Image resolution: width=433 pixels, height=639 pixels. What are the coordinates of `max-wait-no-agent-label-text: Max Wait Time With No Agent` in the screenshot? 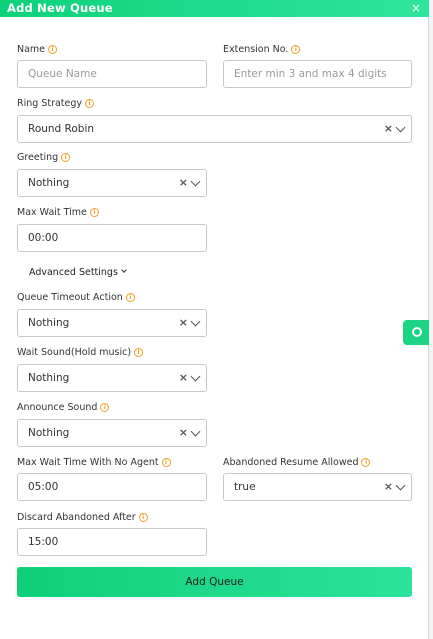 It's located at (88, 462).